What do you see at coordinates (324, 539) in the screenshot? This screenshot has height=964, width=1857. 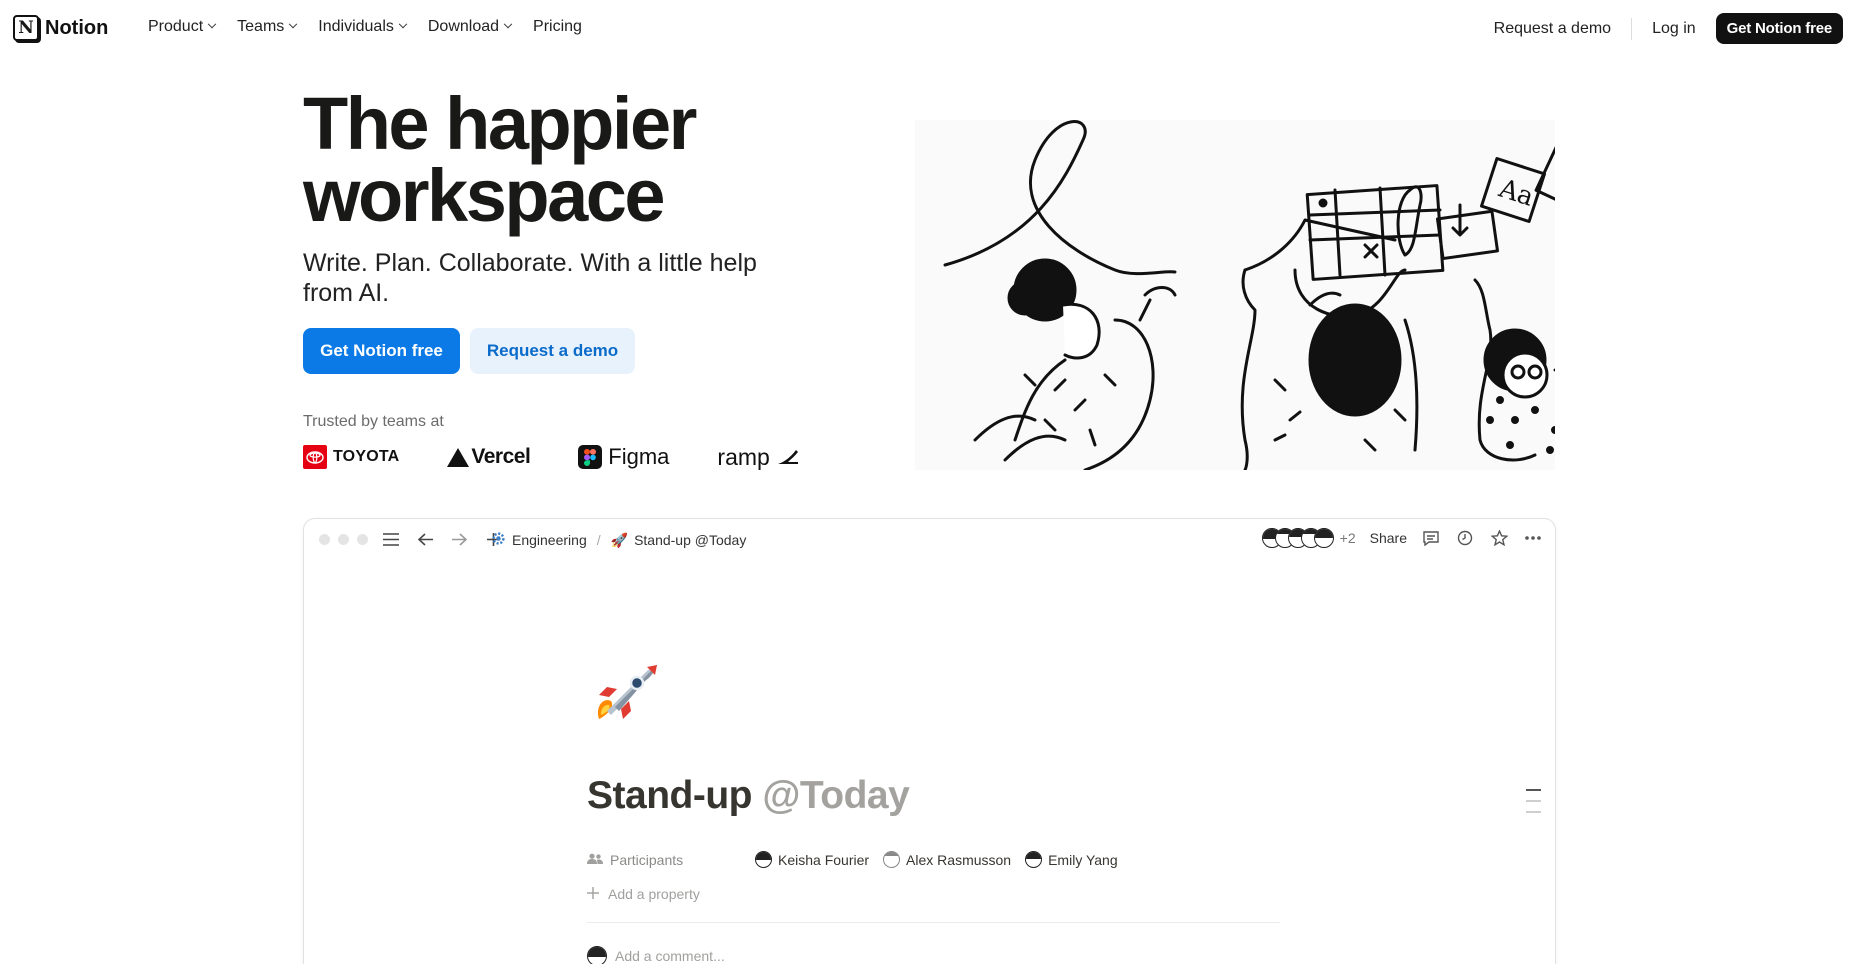 I see `window-dot-close` at bounding box center [324, 539].